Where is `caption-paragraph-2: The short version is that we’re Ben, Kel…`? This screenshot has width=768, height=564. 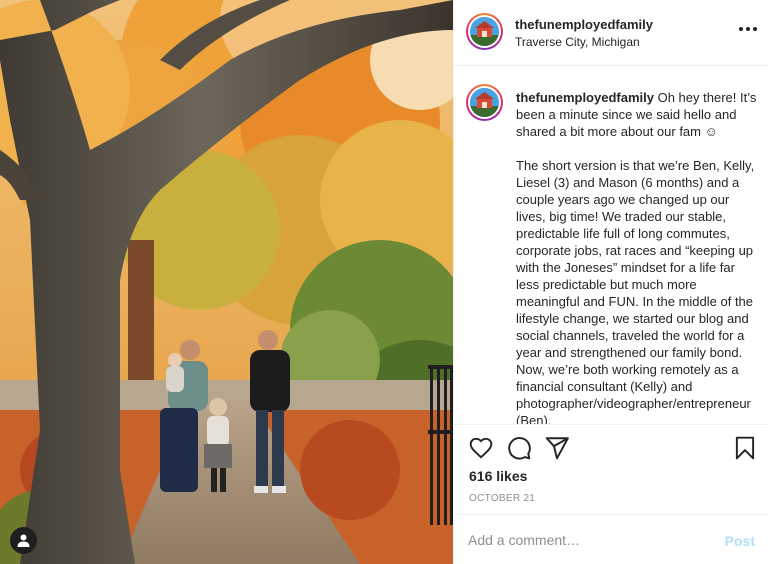
caption-paragraph-2: The short version is that we’re Ben, Kel… is located at coordinates (635, 291).